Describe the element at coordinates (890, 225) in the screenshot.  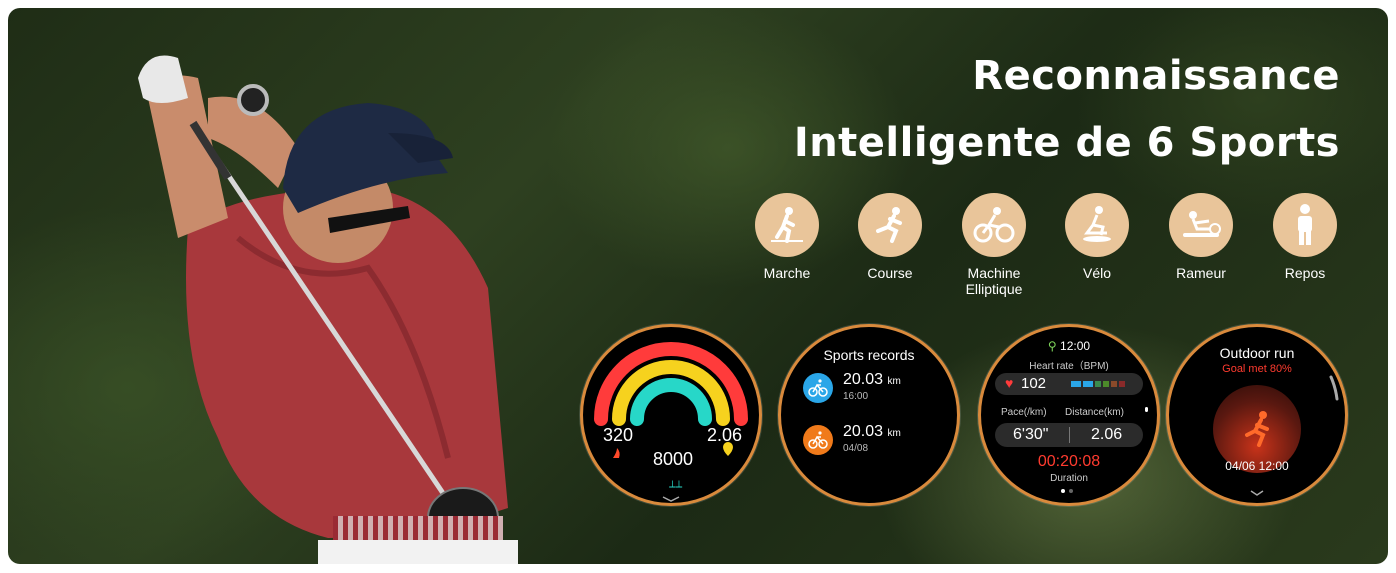
I see `running-icon` at that location.